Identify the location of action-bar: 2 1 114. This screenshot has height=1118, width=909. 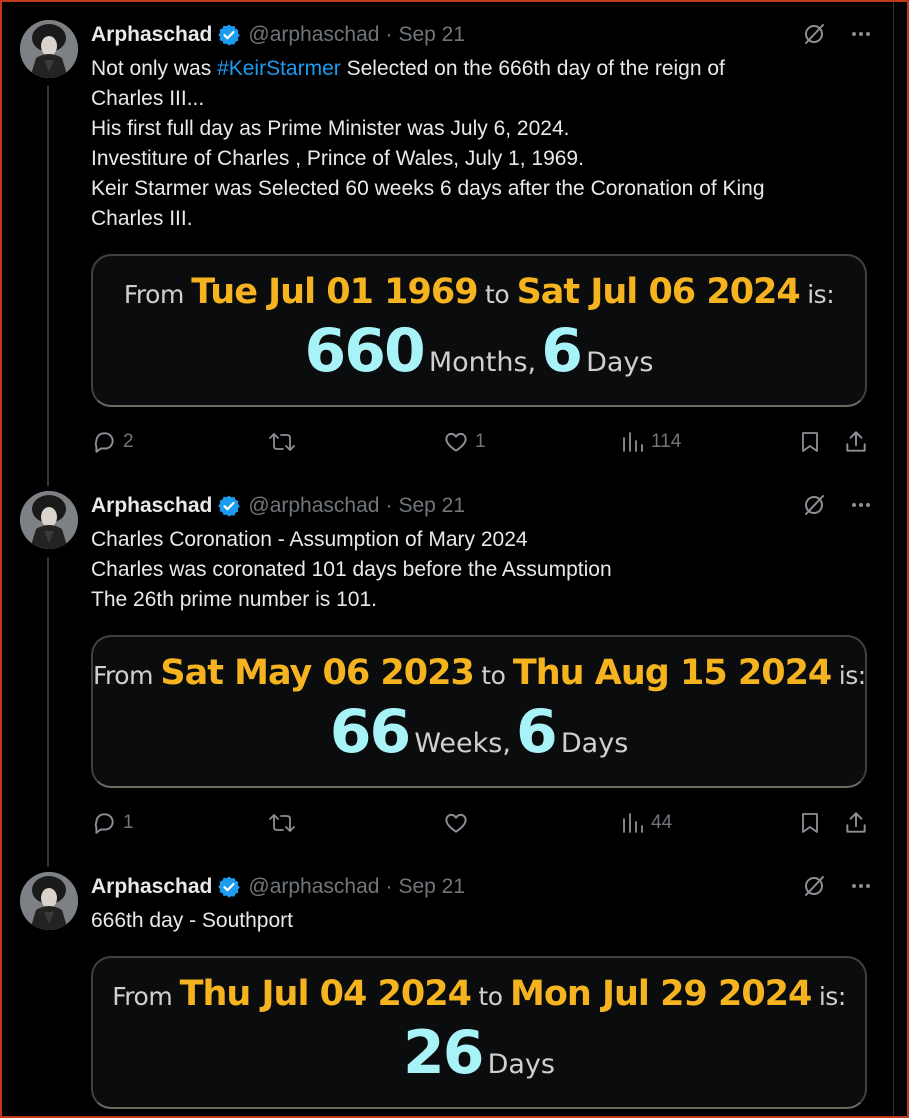
(485, 443).